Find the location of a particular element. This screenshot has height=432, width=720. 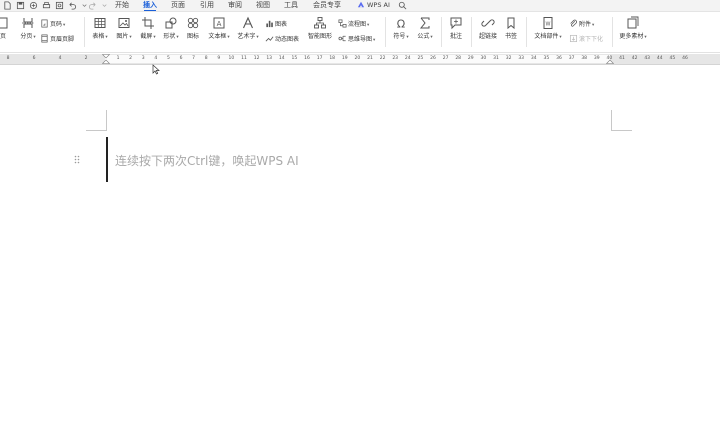

chart-button: 图表 is located at coordinates (276, 24).